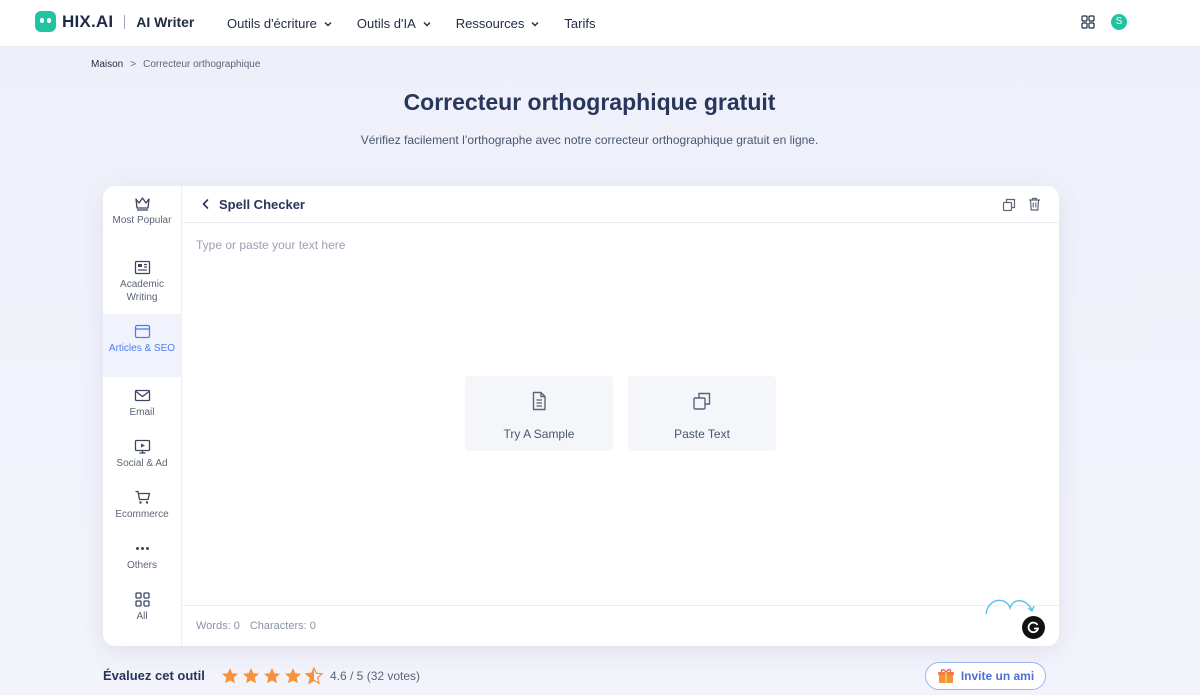 This screenshot has width=1200, height=695. Describe the element at coordinates (142, 204) in the screenshot. I see `crown-icon` at that location.